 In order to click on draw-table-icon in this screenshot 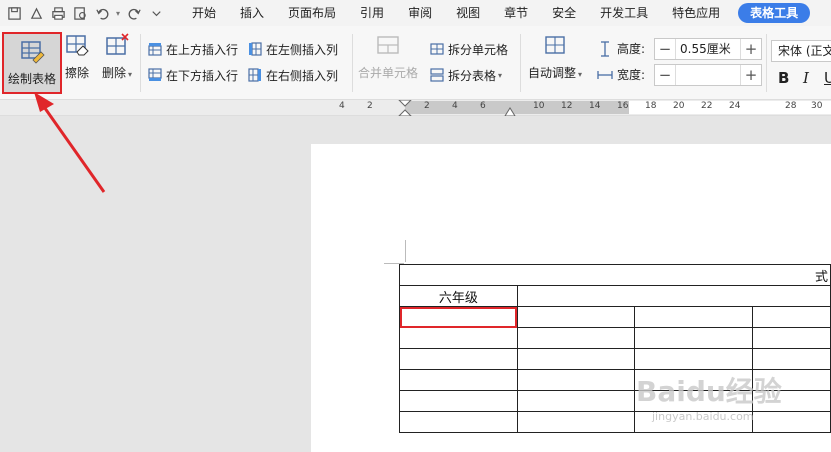, I will do `click(33, 52)`.